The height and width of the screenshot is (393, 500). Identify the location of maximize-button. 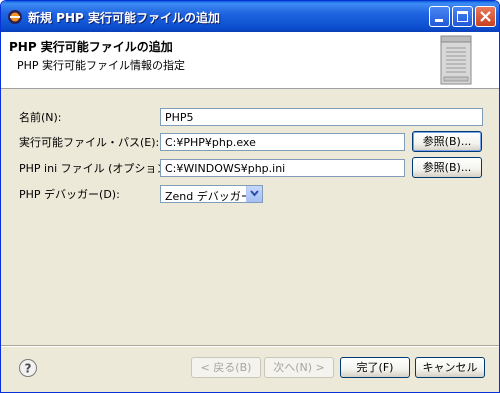
(462, 16).